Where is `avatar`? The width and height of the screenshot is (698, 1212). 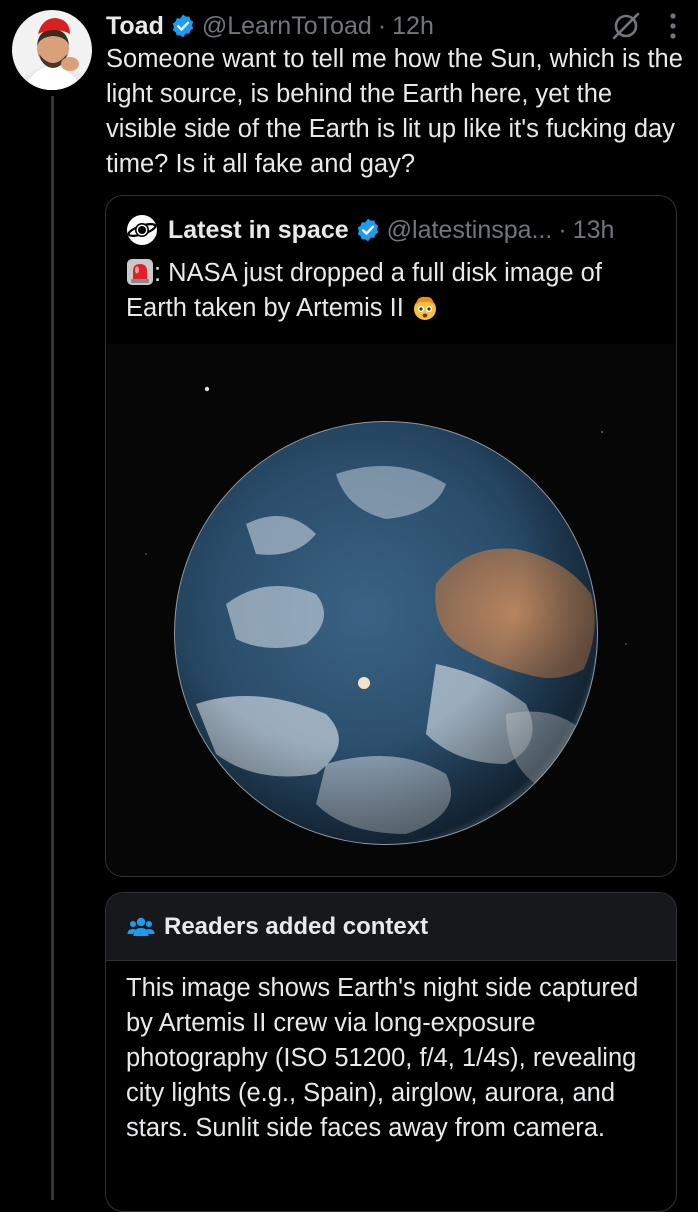 avatar is located at coordinates (52, 50).